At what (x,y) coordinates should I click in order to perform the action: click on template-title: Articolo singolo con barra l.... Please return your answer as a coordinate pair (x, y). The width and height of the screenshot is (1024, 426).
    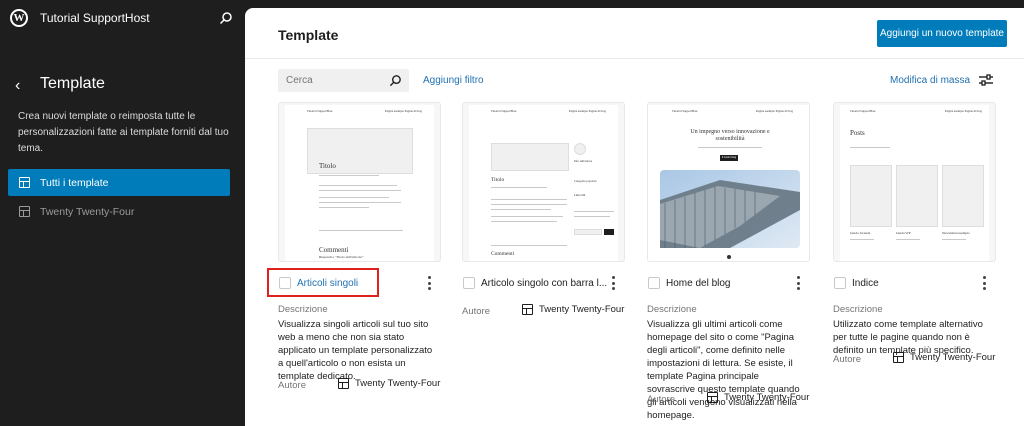
    Looking at the image, I should click on (544, 283).